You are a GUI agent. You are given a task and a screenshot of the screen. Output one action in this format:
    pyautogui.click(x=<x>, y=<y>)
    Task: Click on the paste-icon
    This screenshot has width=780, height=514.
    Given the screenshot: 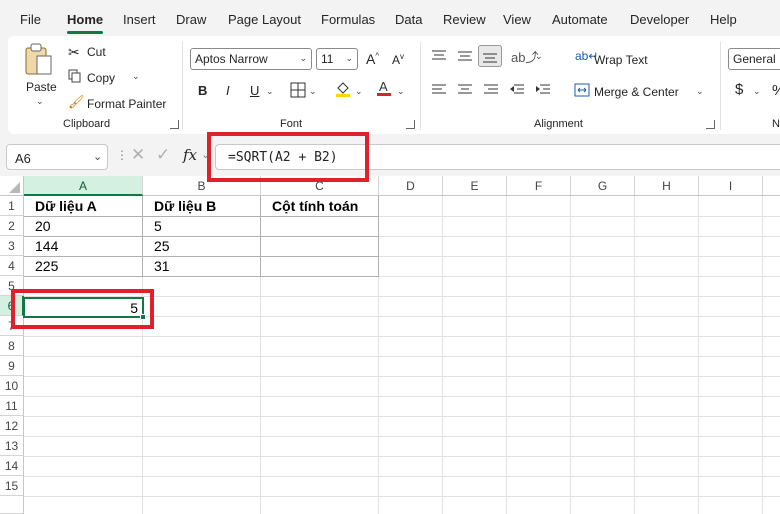 What is the action you would take?
    pyautogui.click(x=39, y=61)
    